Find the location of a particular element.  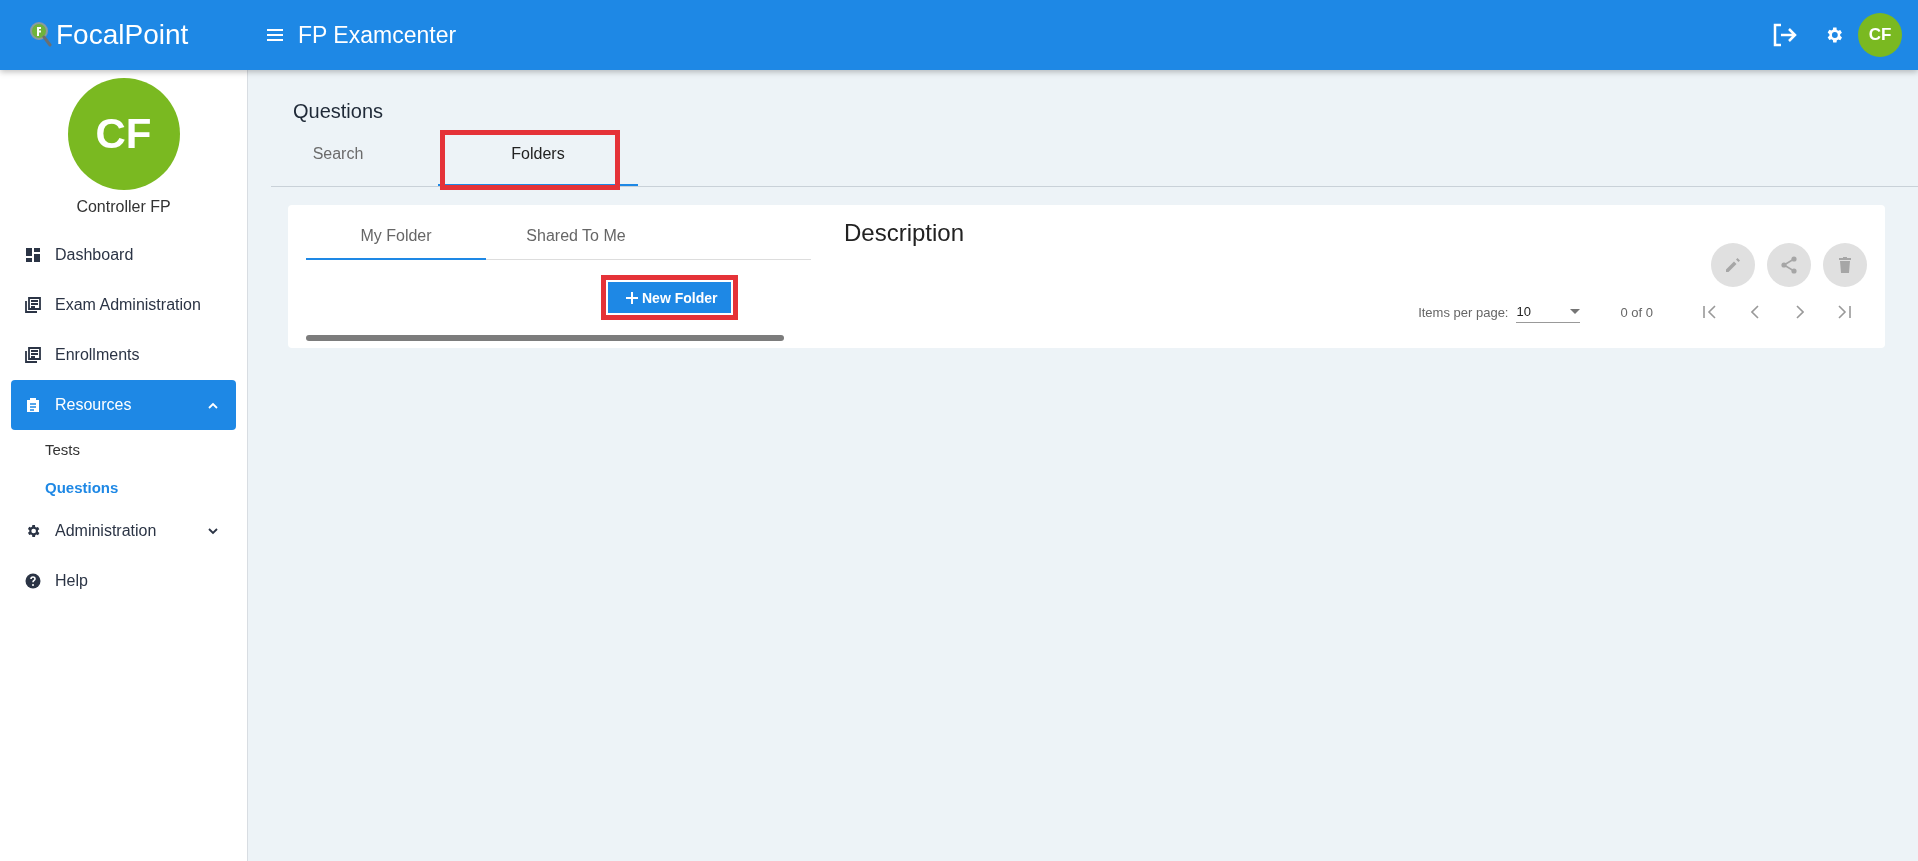

new-folder-button: New Folder is located at coordinates (670, 297).